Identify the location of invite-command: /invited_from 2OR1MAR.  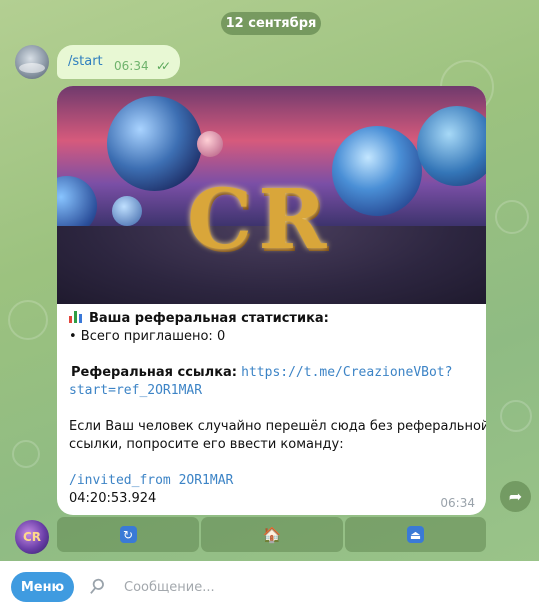
(151, 480).